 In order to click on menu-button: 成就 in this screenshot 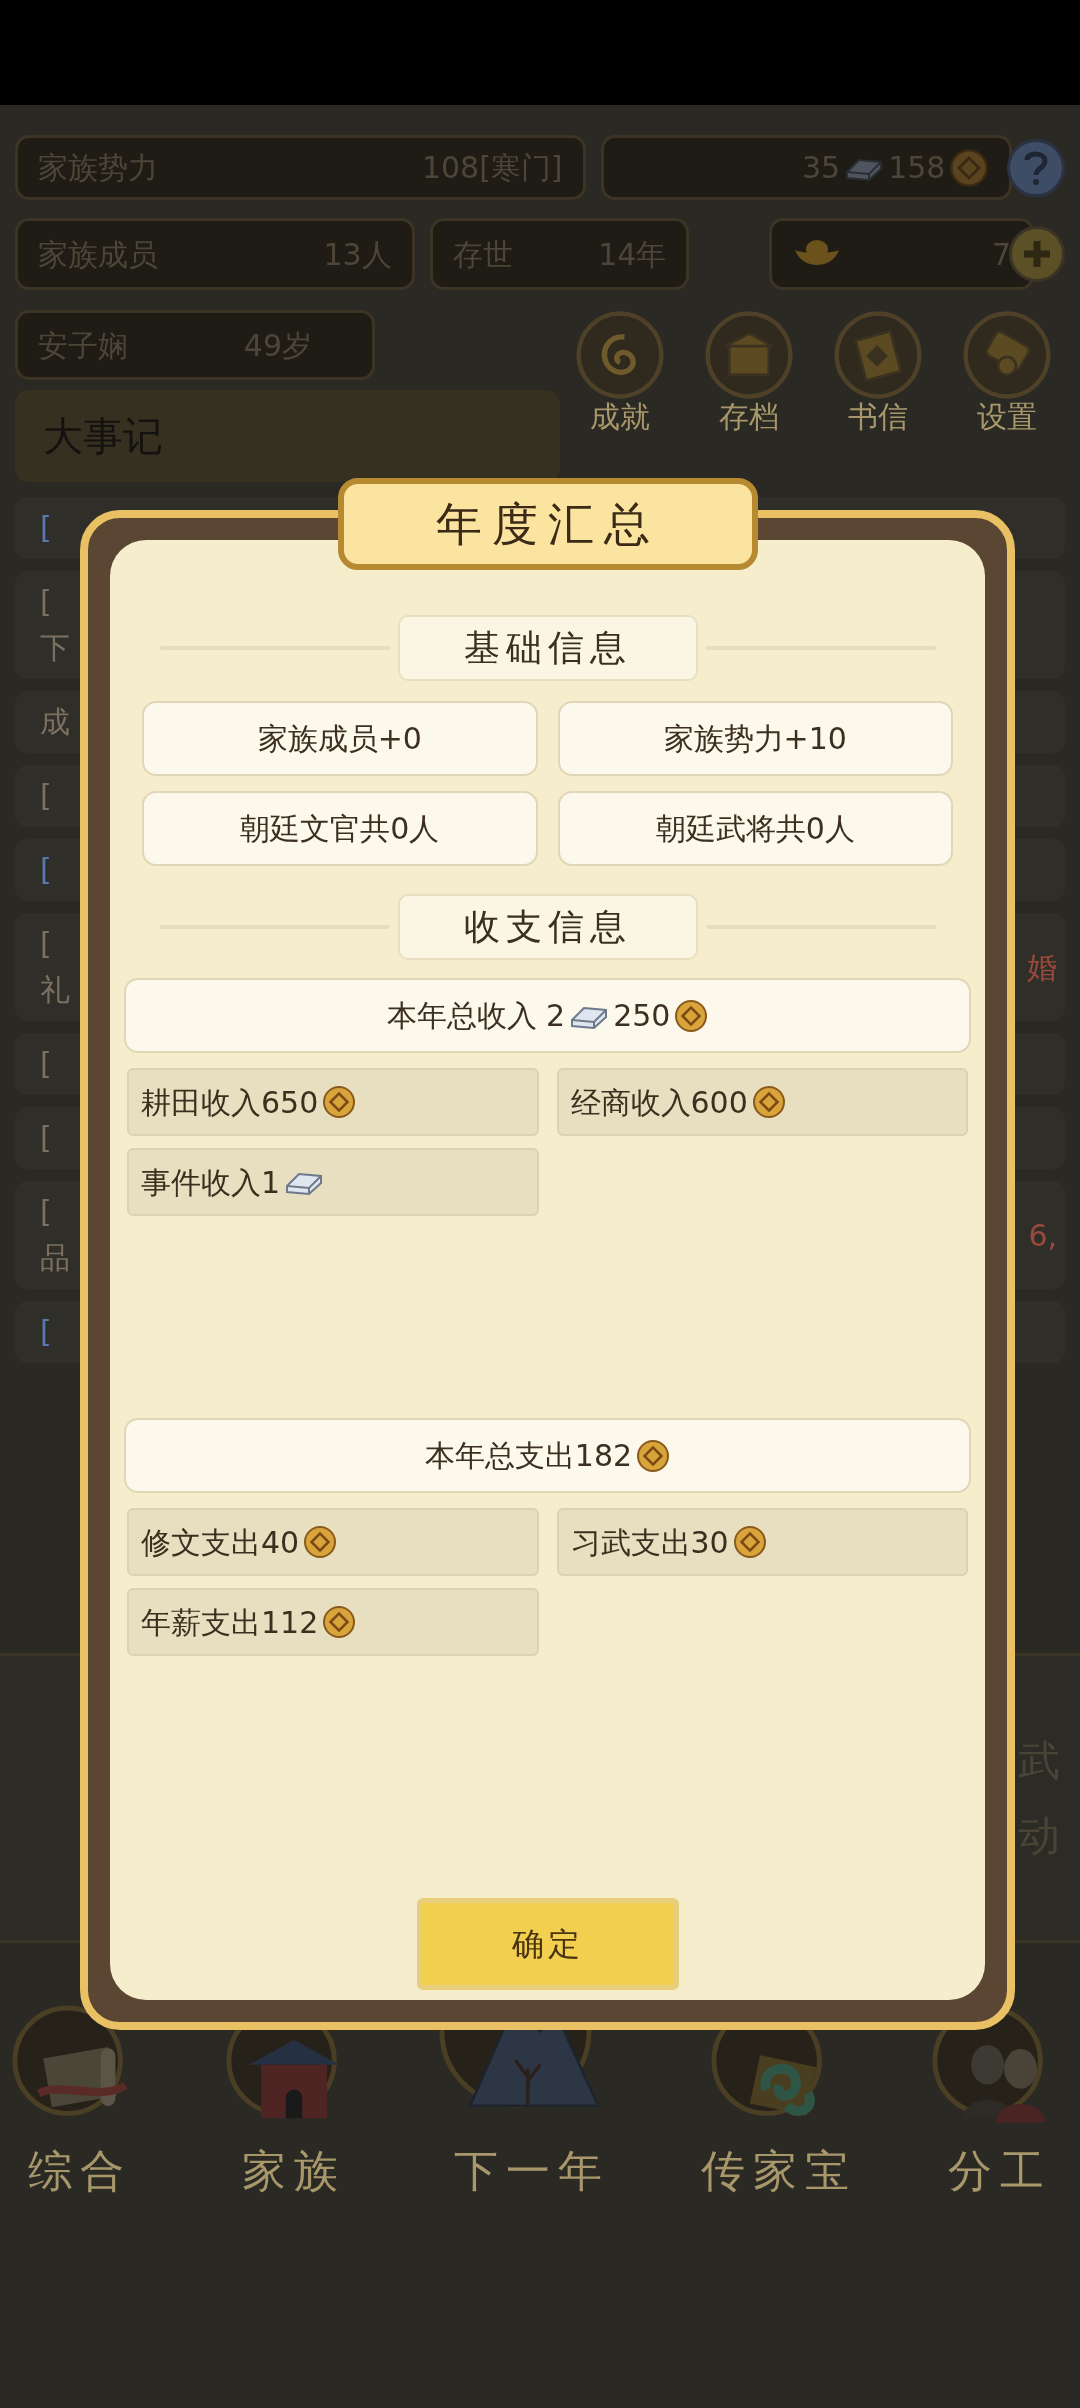, I will do `click(620, 372)`.